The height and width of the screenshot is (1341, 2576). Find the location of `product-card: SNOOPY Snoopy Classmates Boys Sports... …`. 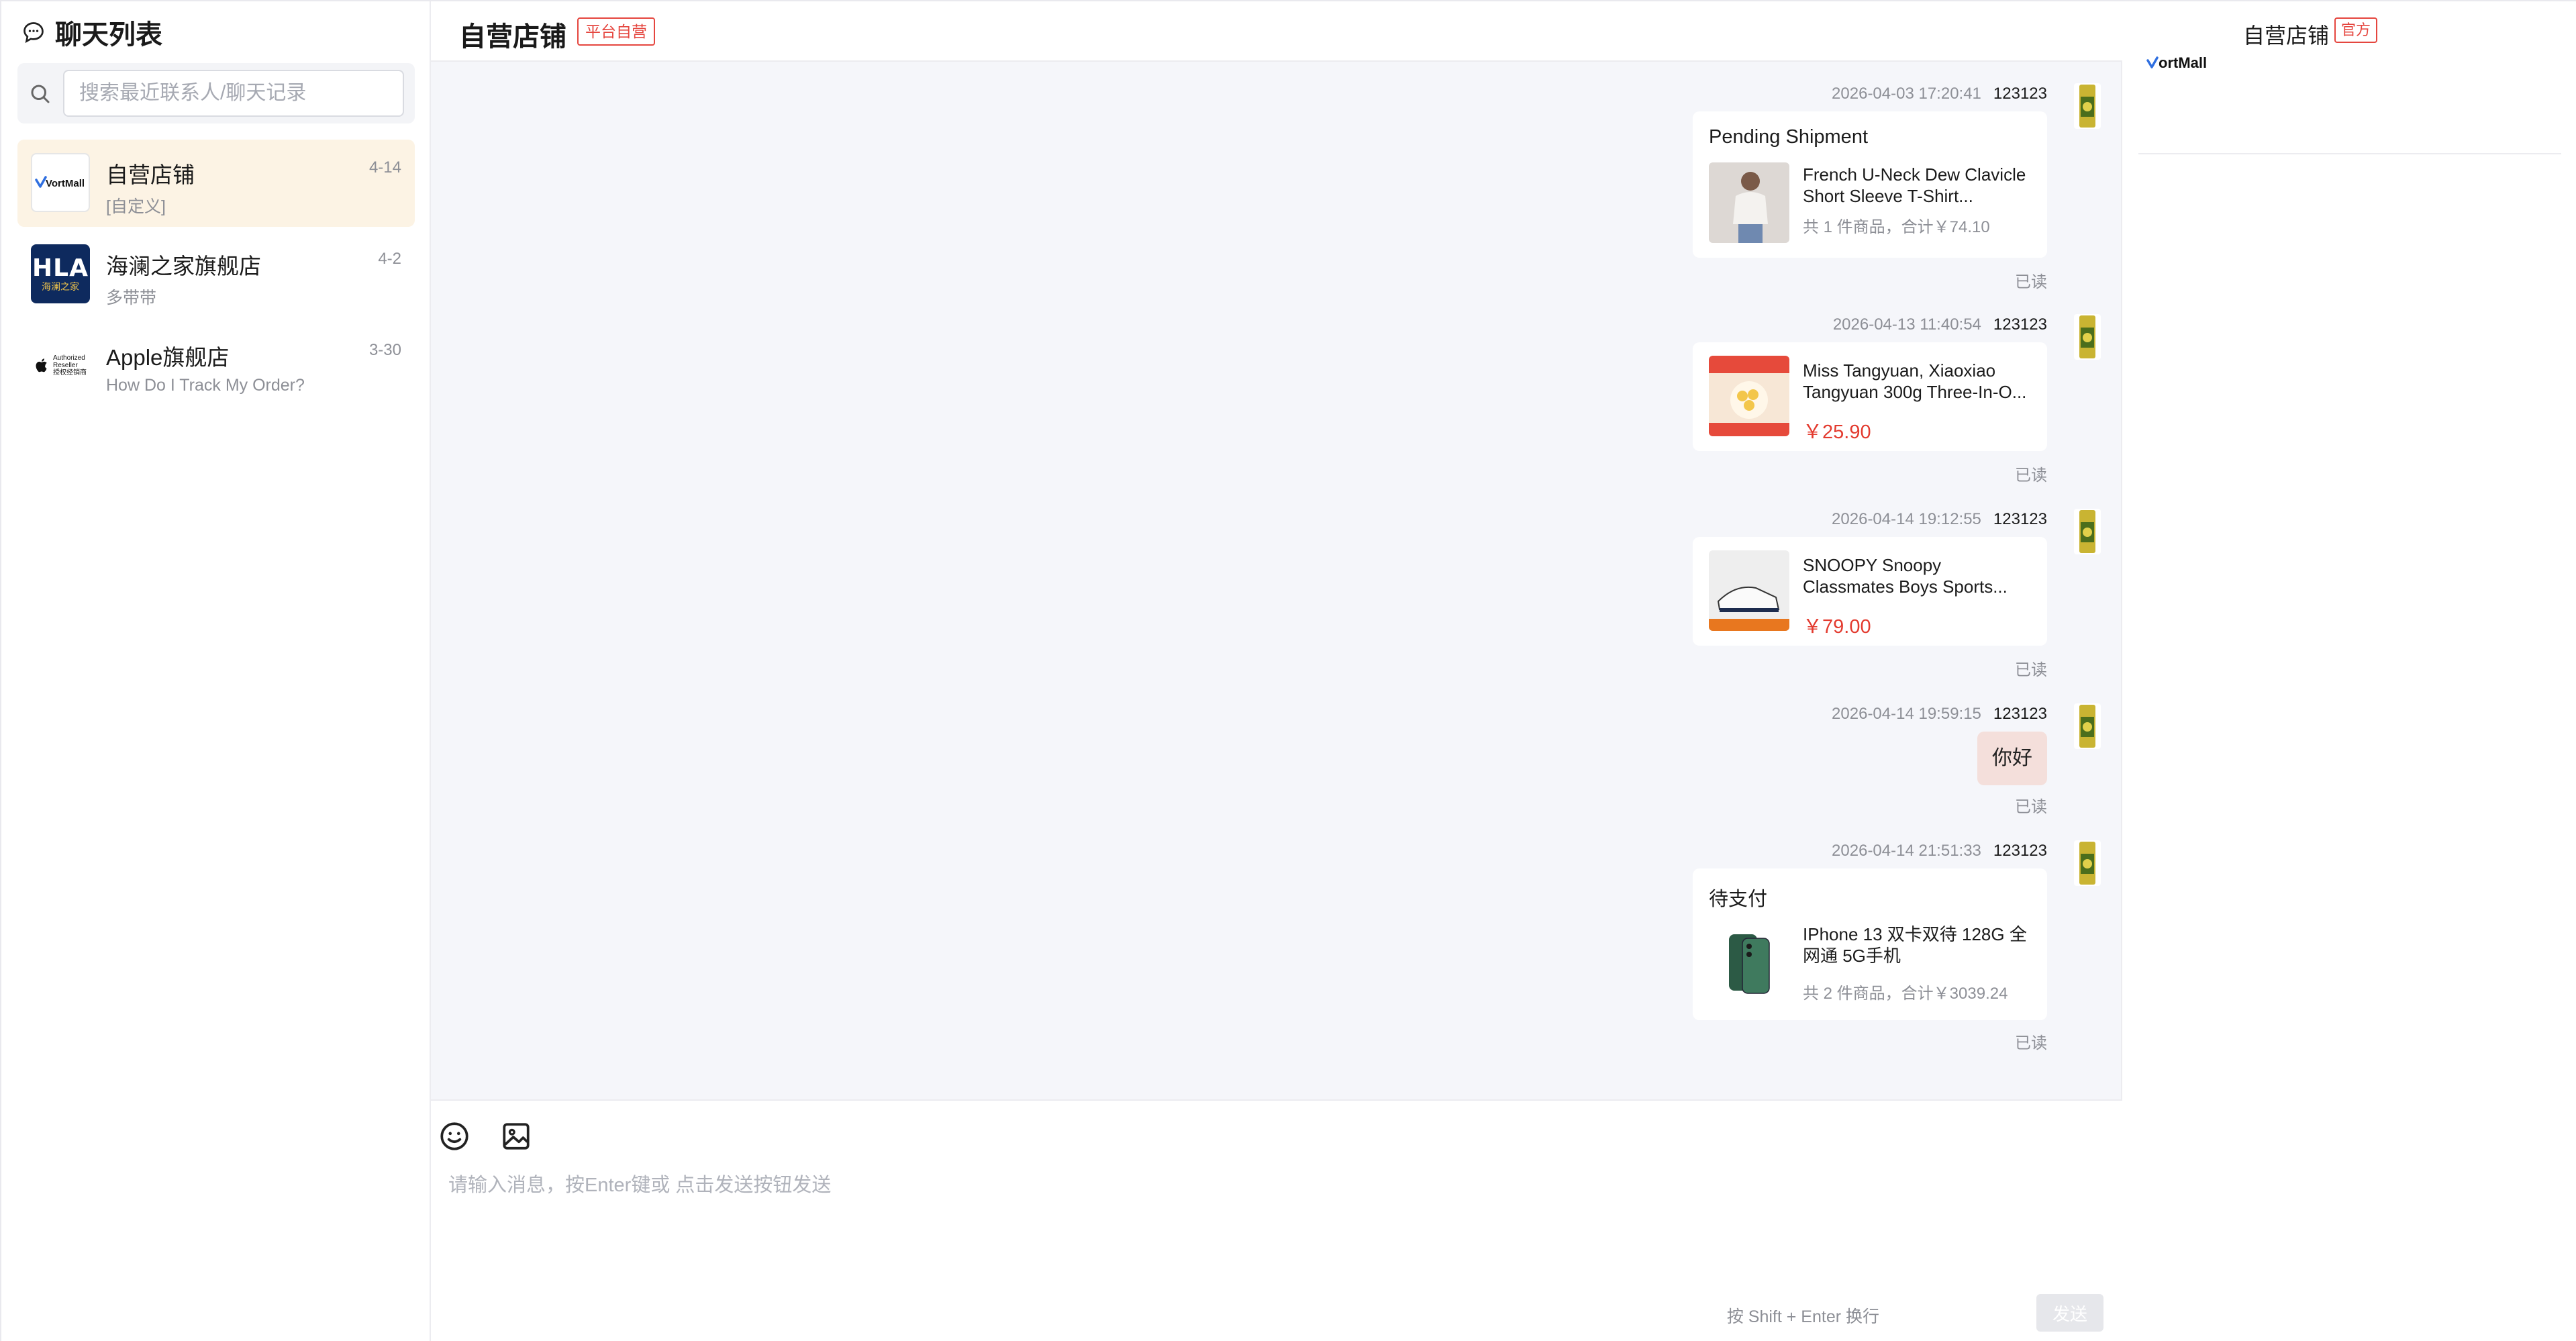

product-card: SNOOPY Snoopy Classmates Boys Sports... … is located at coordinates (1870, 592).